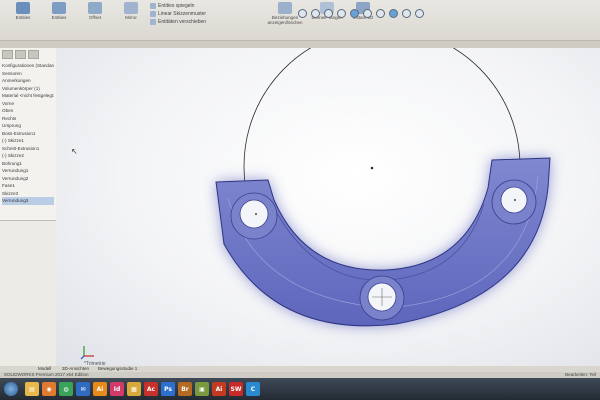  I want to click on bridge-icon: Br, so click(185, 389).